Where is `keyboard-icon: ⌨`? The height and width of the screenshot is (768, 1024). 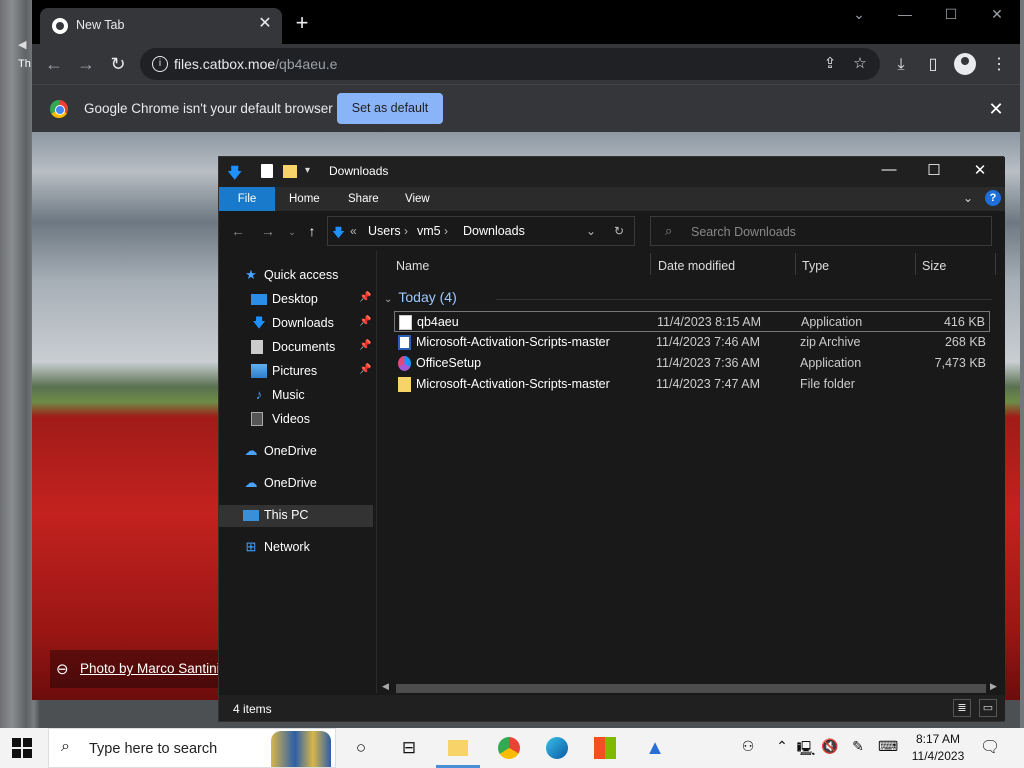 keyboard-icon: ⌨ is located at coordinates (888, 746).